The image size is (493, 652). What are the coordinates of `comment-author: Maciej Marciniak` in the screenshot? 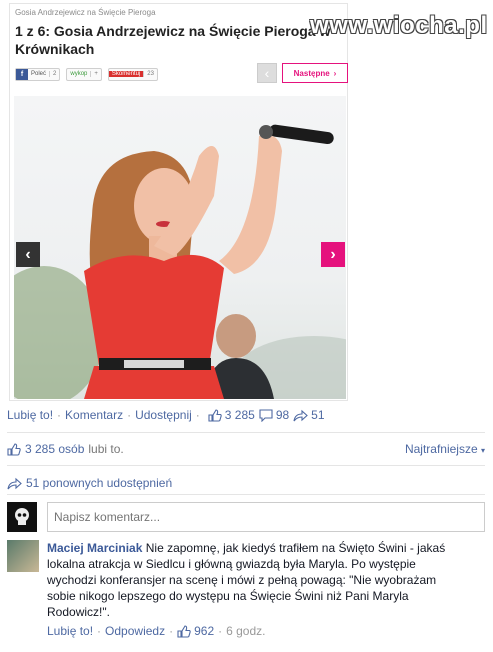 It's located at (94, 548).